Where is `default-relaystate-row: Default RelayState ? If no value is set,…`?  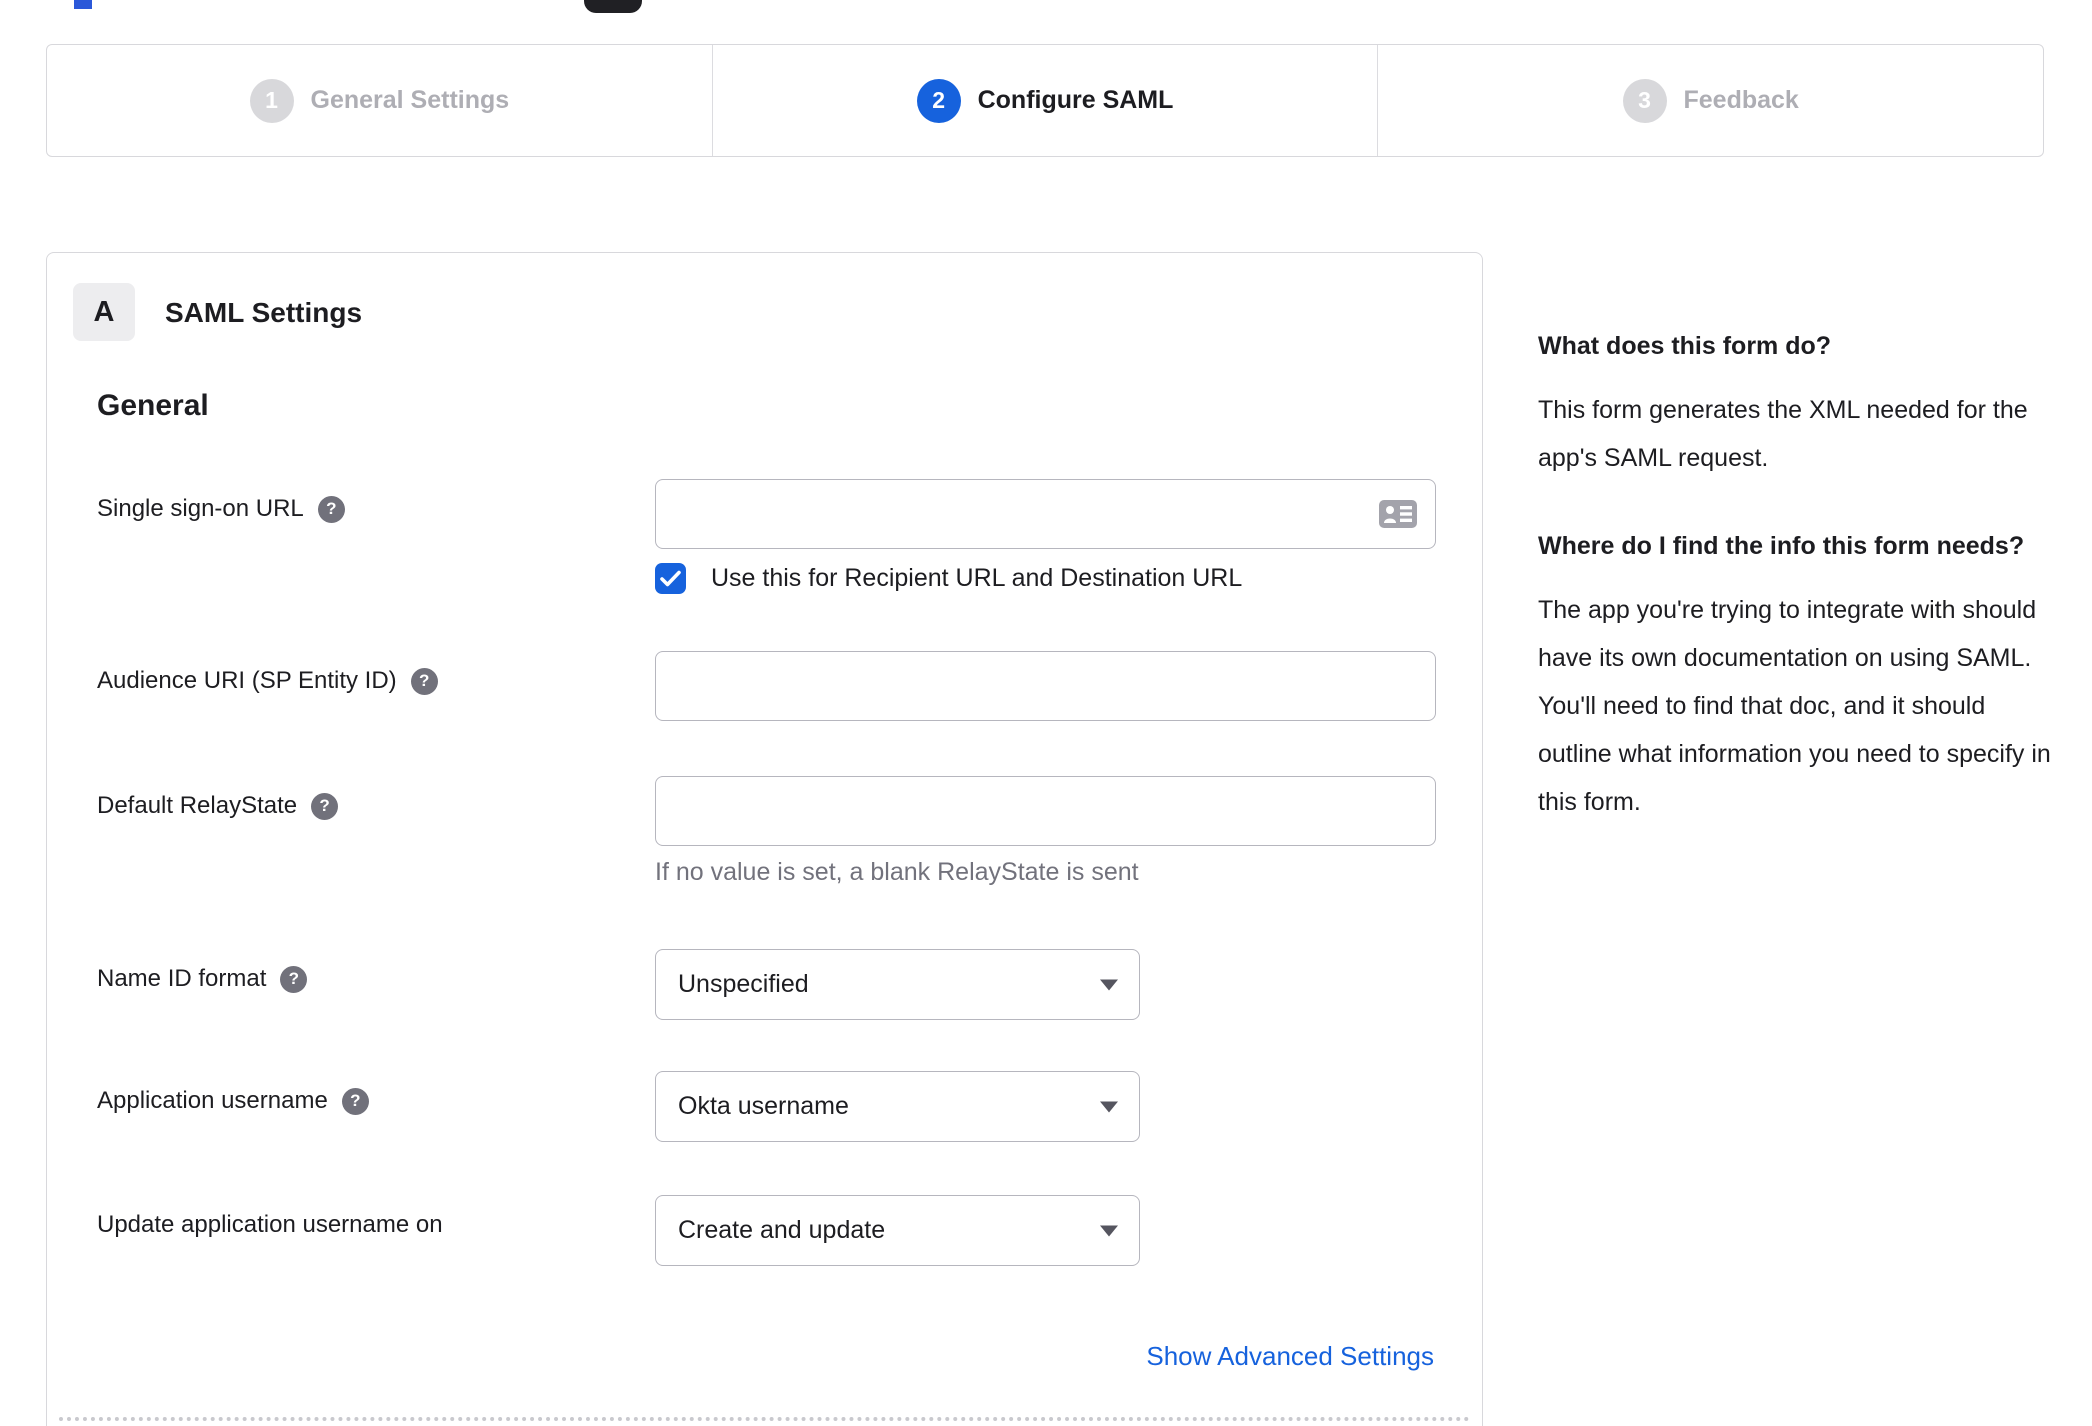
default-relaystate-row: Default RelayState ? If no value is set,… is located at coordinates (766, 831).